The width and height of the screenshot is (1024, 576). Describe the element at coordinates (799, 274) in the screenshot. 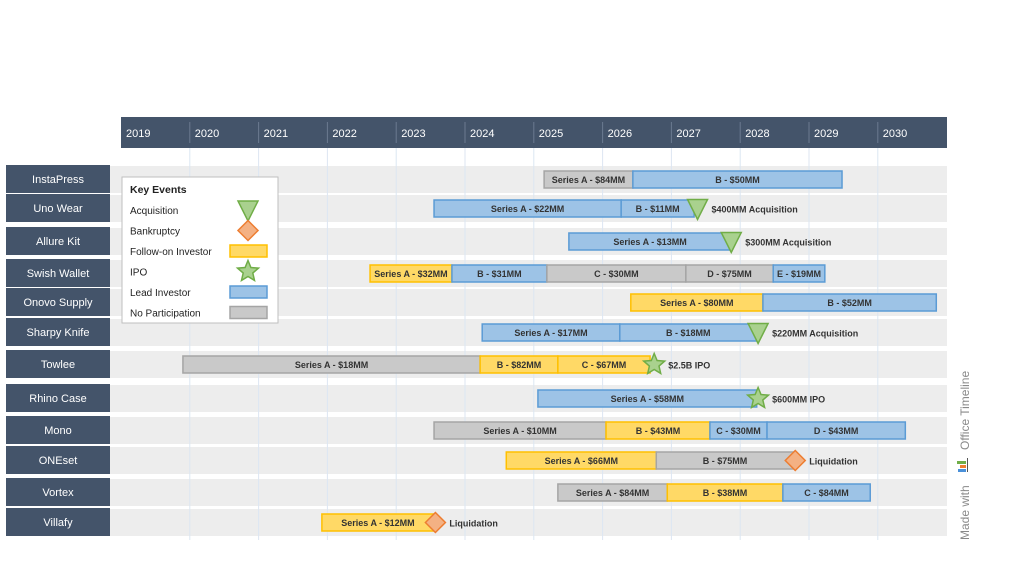

I see `funding-round-label: E - $19MM` at that location.